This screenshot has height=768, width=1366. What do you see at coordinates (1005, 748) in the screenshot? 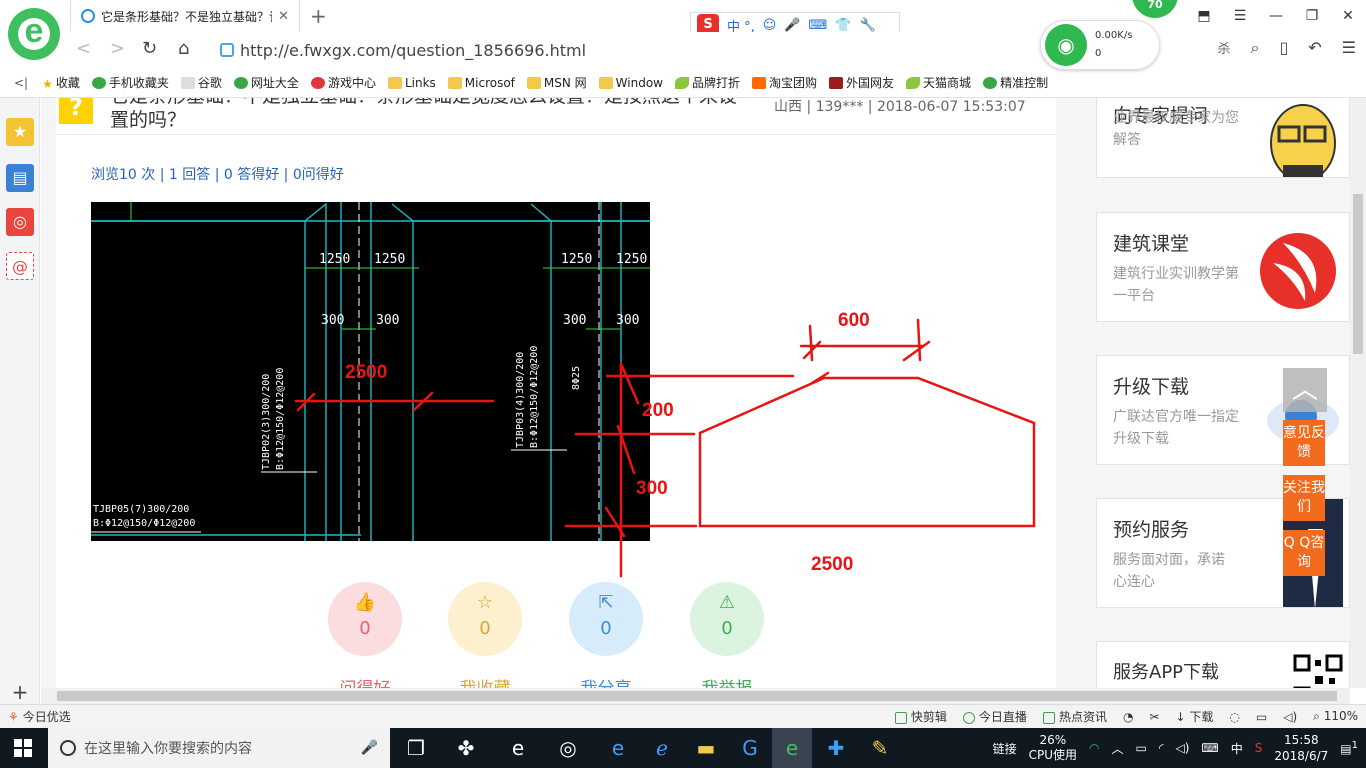
I see `links-label: 链接` at bounding box center [1005, 748].